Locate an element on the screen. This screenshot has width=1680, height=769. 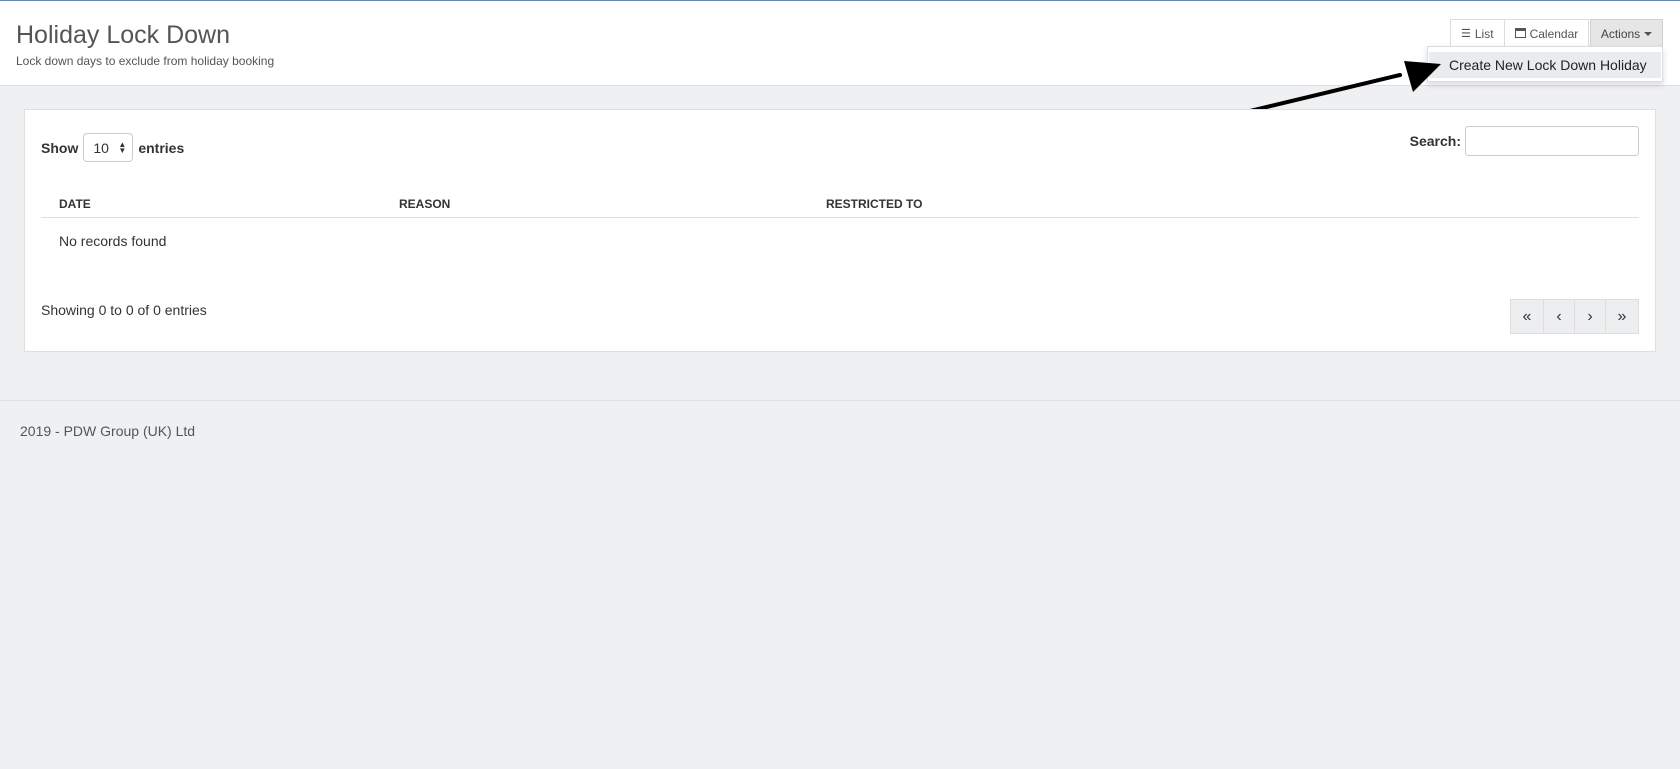
create-lock-down-holiday-menu-item: Create New Lock Down Holiday is located at coordinates (1545, 65).